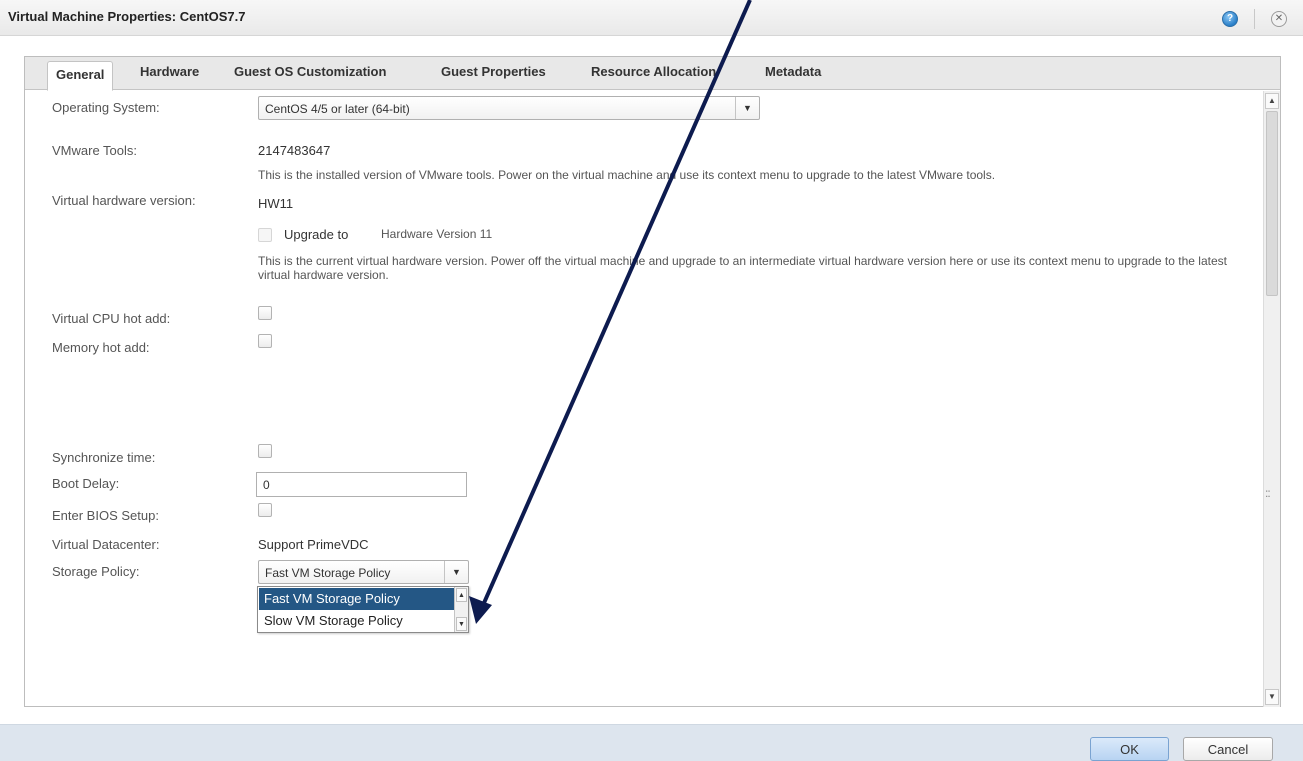  What do you see at coordinates (265, 451) in the screenshot?
I see `sync-time-checkbox` at bounding box center [265, 451].